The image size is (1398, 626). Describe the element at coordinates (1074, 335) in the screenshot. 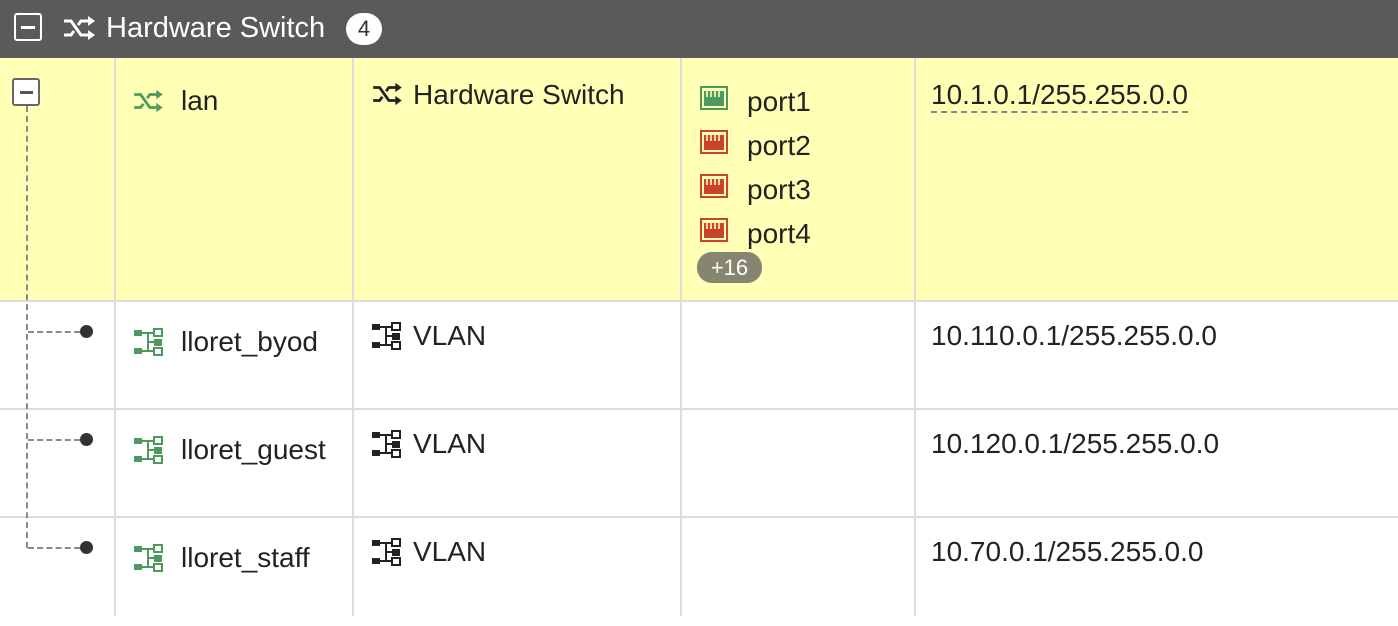

I see `ip-netmask: 10.110.0.1/255.255.0.0` at that location.